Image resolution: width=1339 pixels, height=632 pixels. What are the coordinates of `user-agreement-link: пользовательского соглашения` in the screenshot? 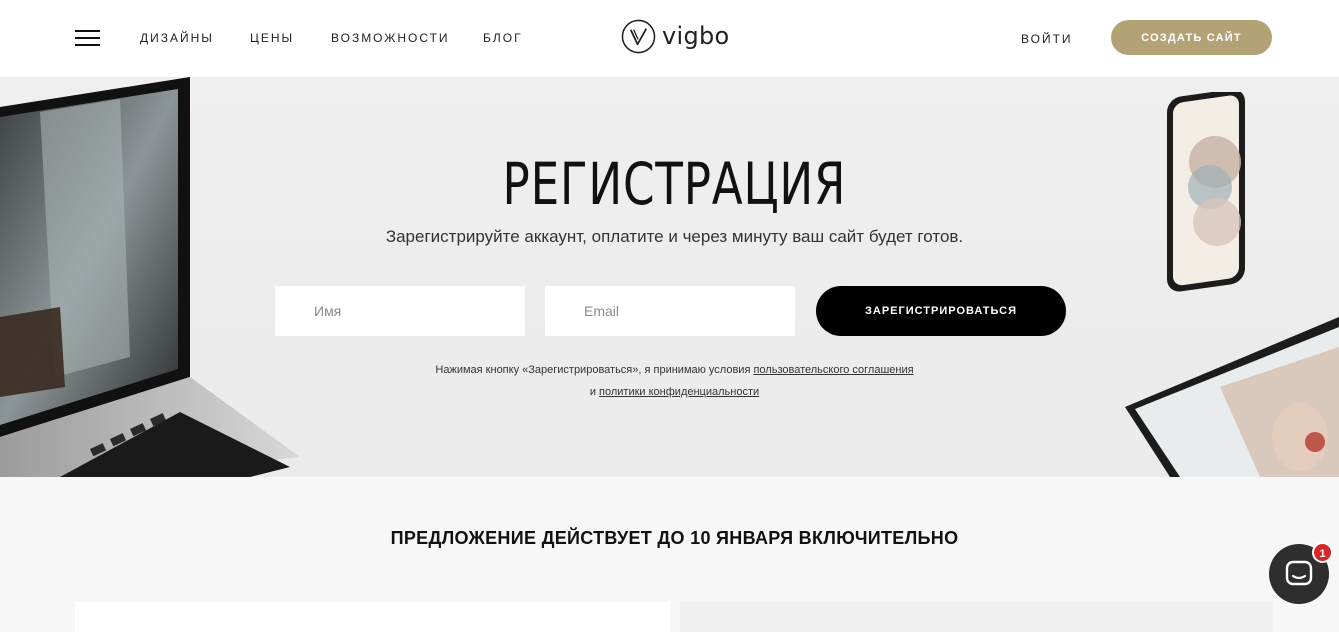 It's located at (833, 370).